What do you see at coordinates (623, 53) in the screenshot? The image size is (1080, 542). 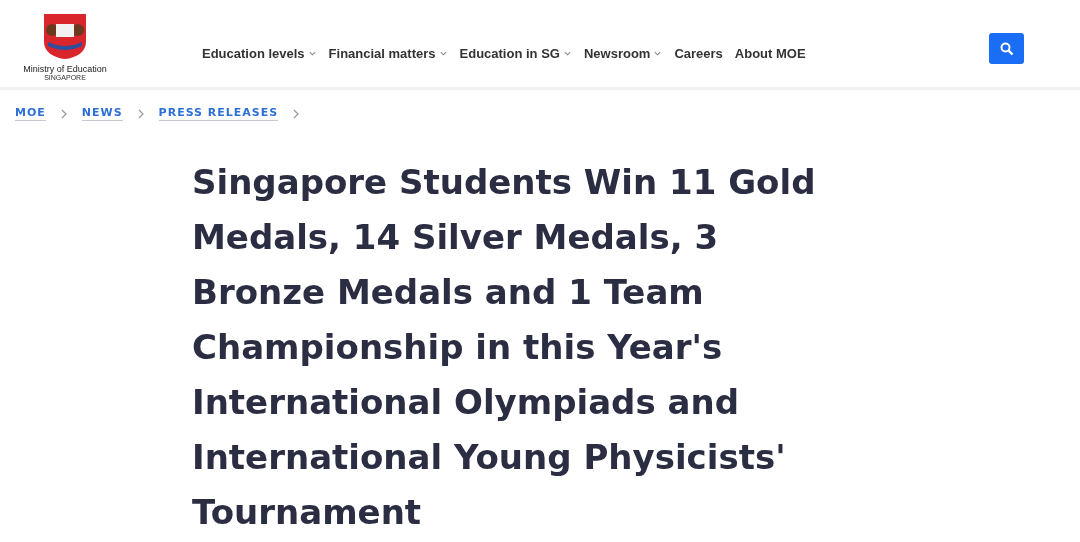 I see `nav-link: Newsroom` at bounding box center [623, 53].